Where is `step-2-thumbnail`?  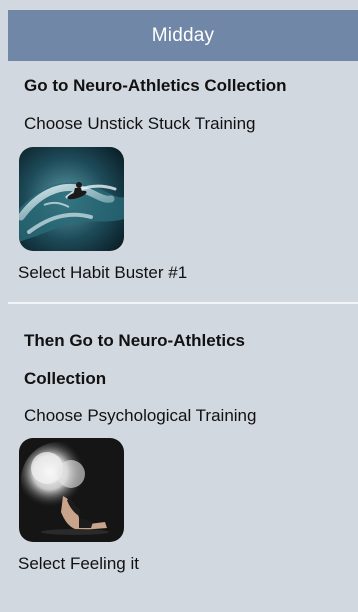
step-2-thumbnail is located at coordinates (71, 490).